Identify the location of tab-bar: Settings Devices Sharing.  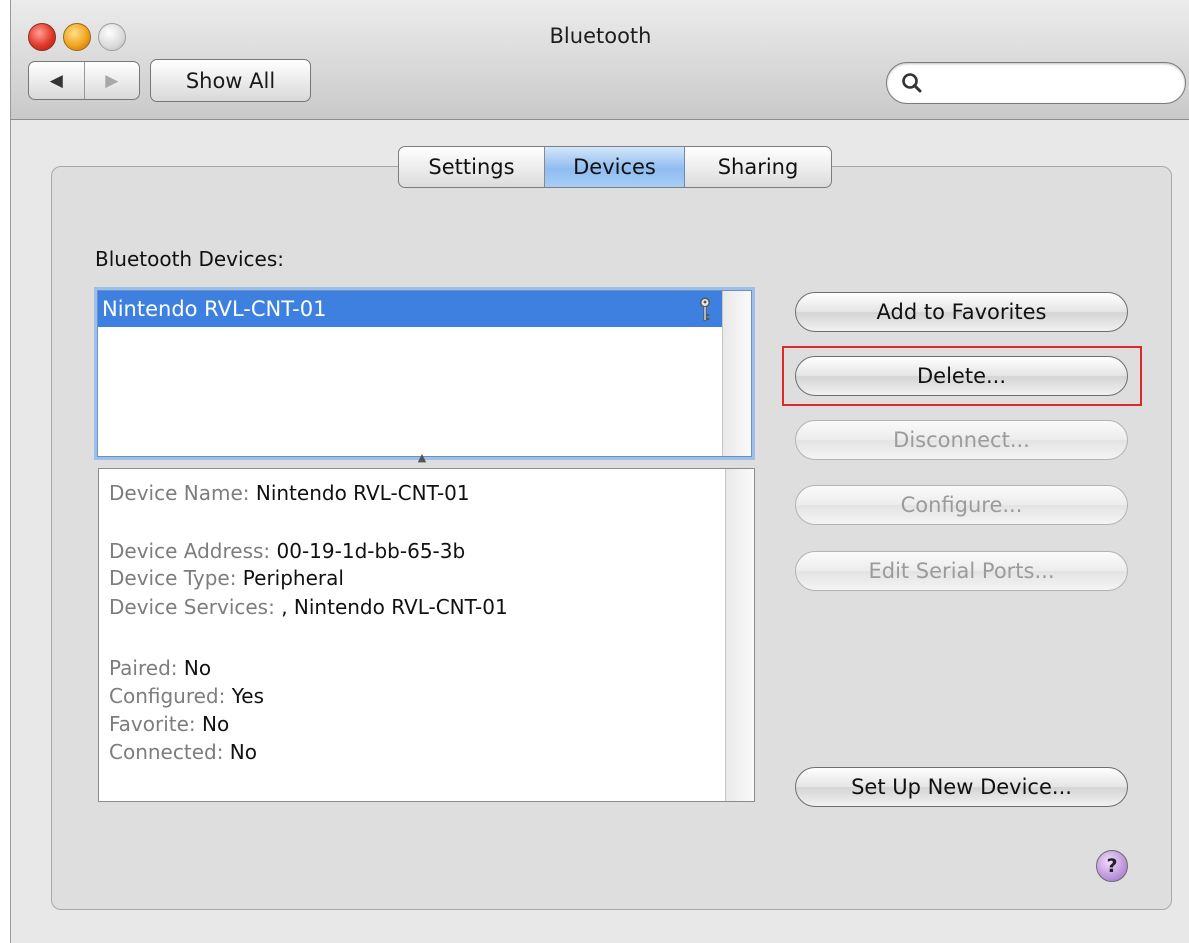
(615, 167).